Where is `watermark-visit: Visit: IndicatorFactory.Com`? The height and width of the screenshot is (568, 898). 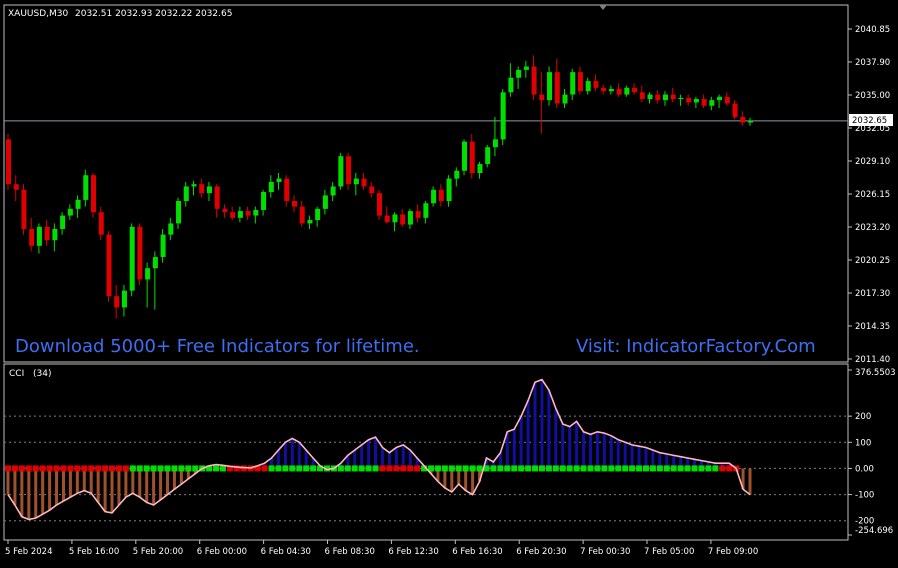 watermark-visit: Visit: IndicatorFactory.Com is located at coordinates (696, 346).